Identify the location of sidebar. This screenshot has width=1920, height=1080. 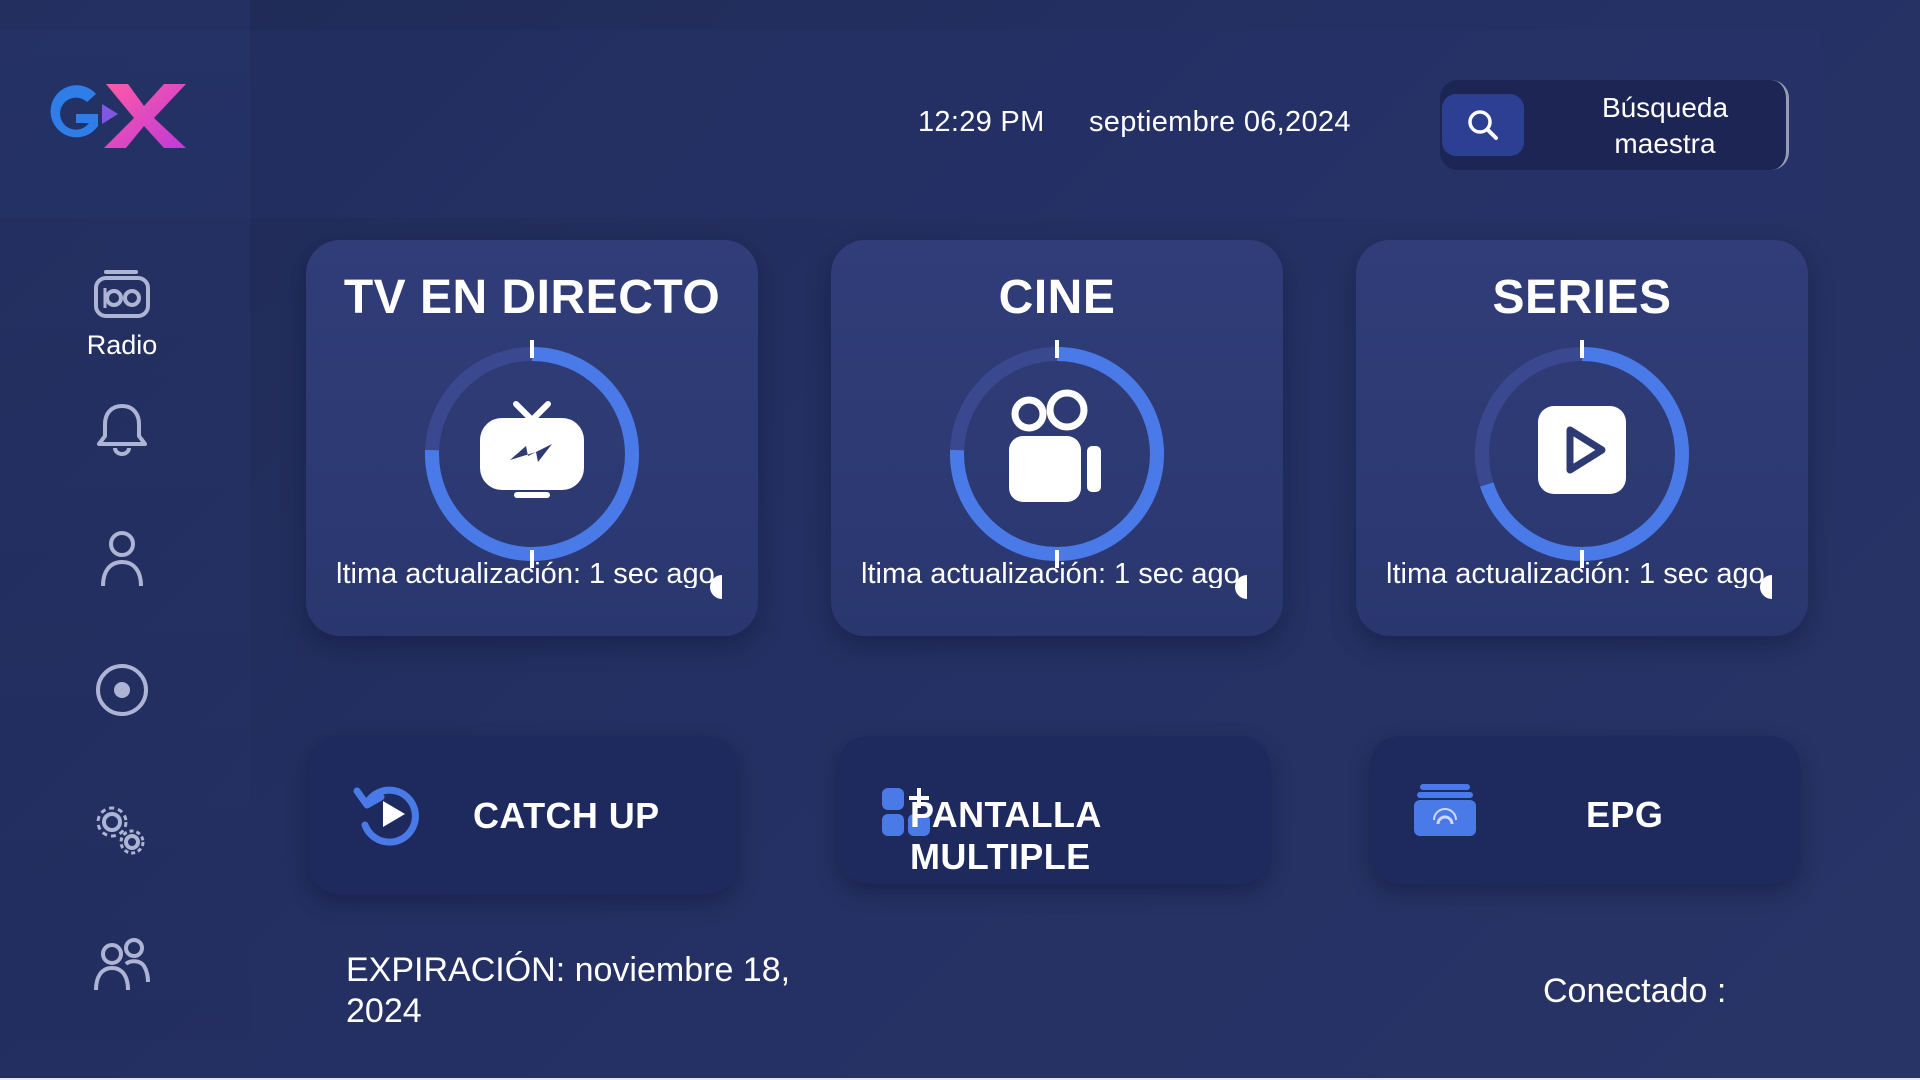
(125, 520).